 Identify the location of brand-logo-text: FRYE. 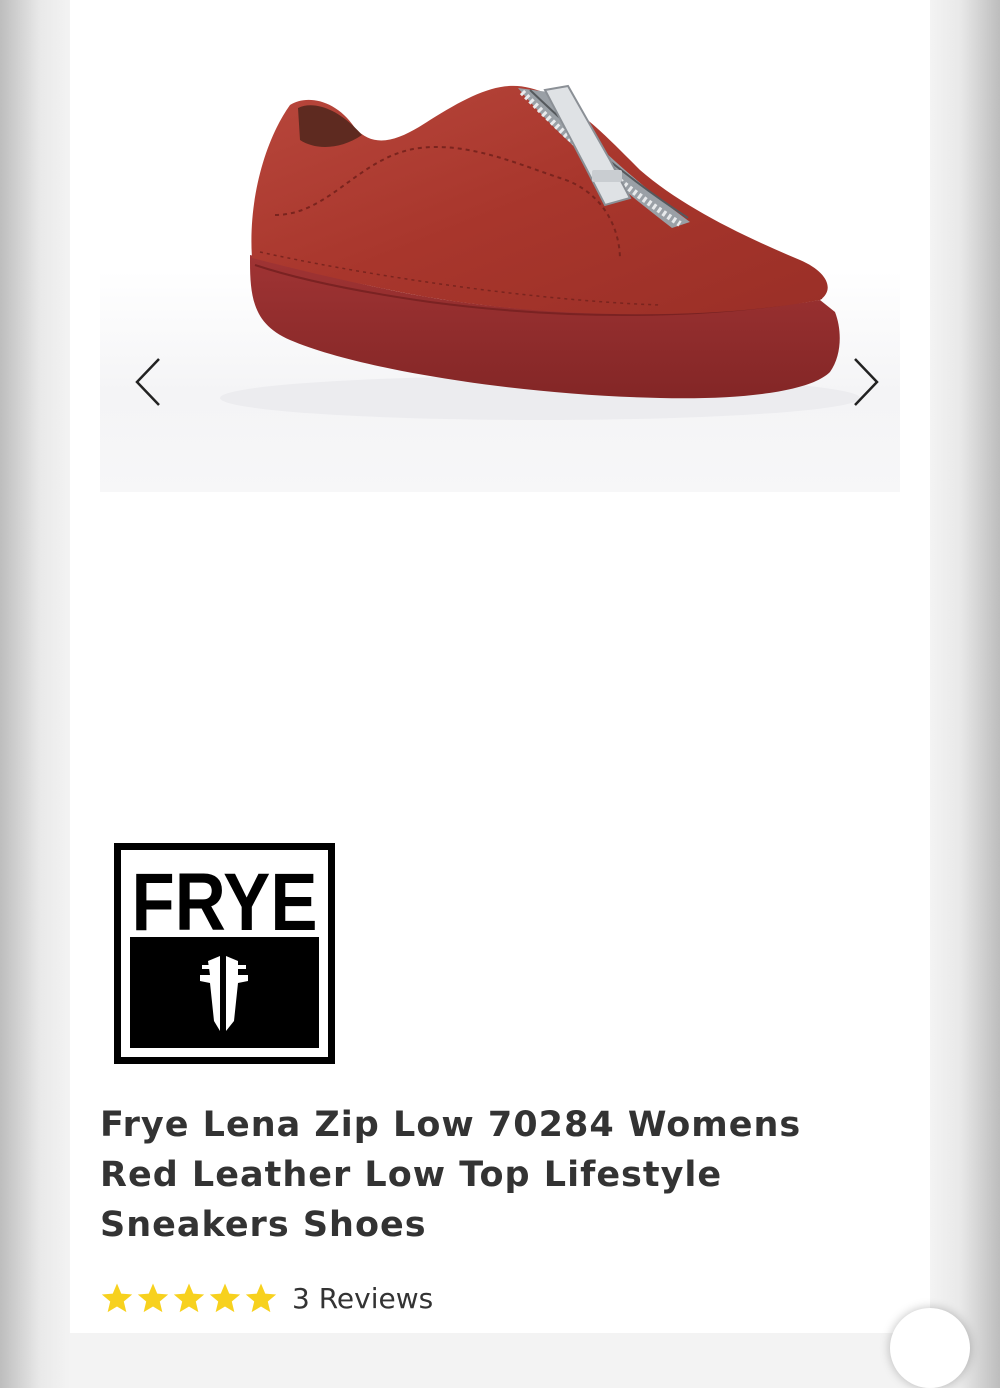
(225, 902).